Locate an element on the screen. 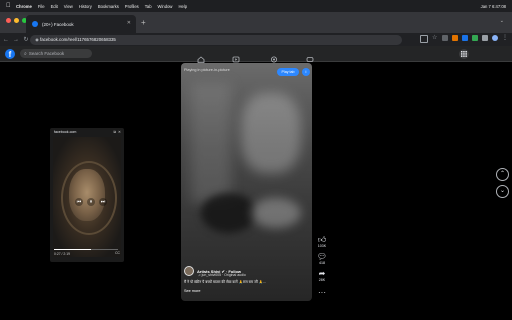 The width and height of the screenshot is (512, 320). comment-action: 💬︎ 418 is located at coordinates (322, 258).